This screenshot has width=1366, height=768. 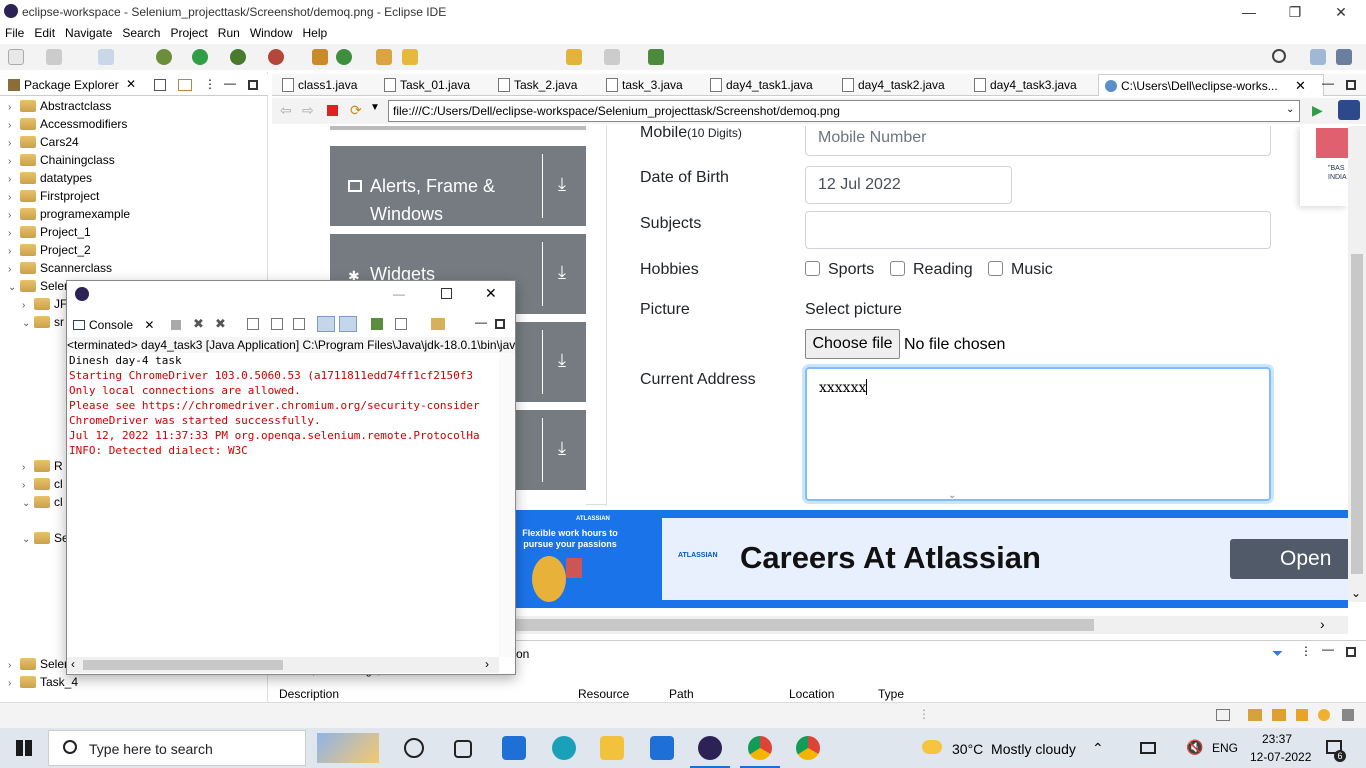 What do you see at coordinates (348, 324) in the screenshot?
I see `show-stderr-icon` at bounding box center [348, 324].